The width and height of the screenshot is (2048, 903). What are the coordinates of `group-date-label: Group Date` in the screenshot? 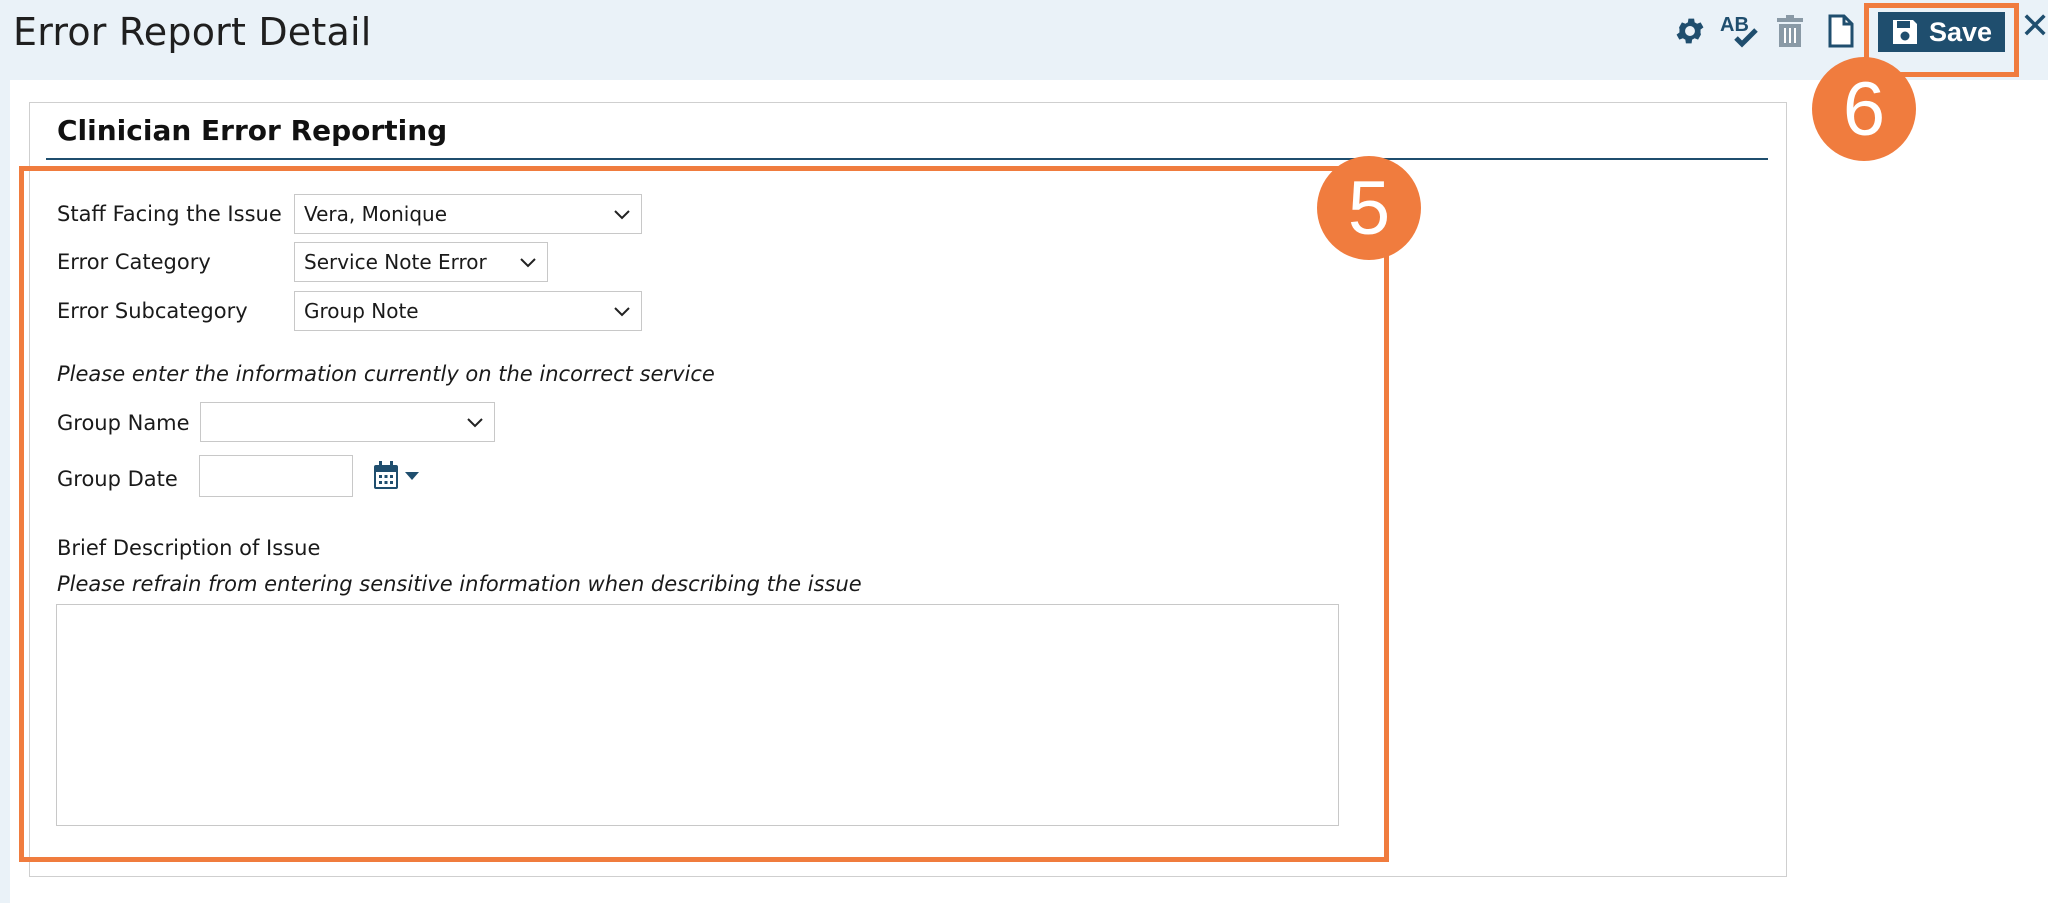 It's located at (117, 479).